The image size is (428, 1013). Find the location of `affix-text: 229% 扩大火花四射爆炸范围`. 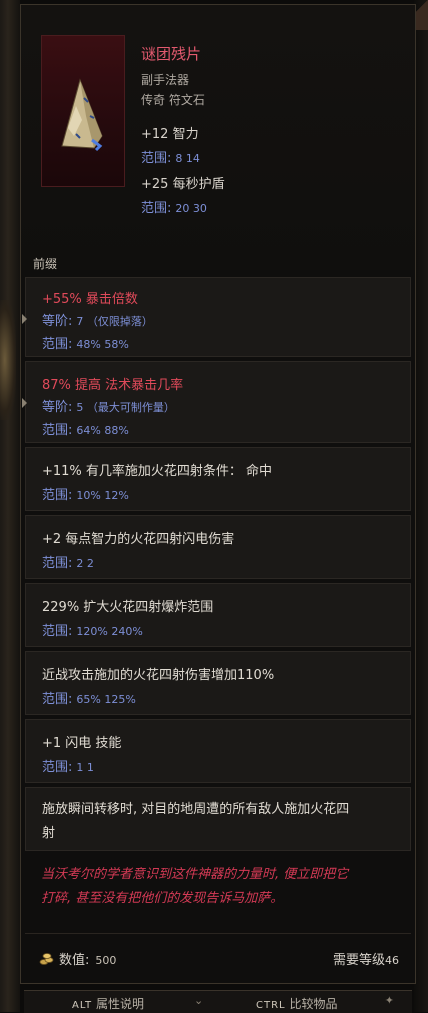

affix-text: 229% 扩大火花四射爆炸范围 is located at coordinates (128, 607).